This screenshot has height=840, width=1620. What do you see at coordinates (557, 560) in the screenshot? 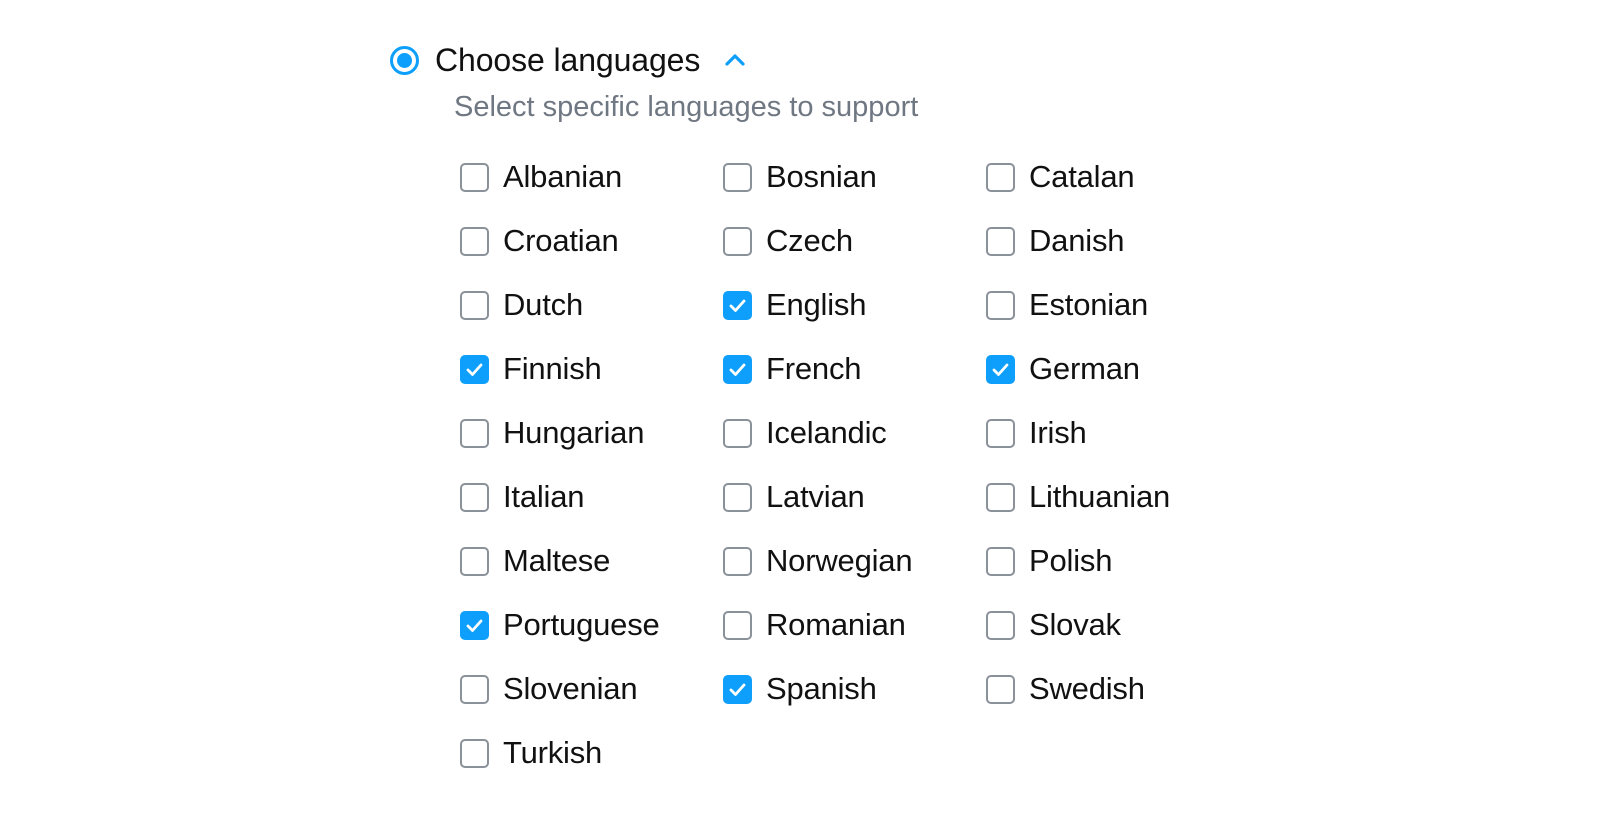
I see `language-label: Maltese` at bounding box center [557, 560].